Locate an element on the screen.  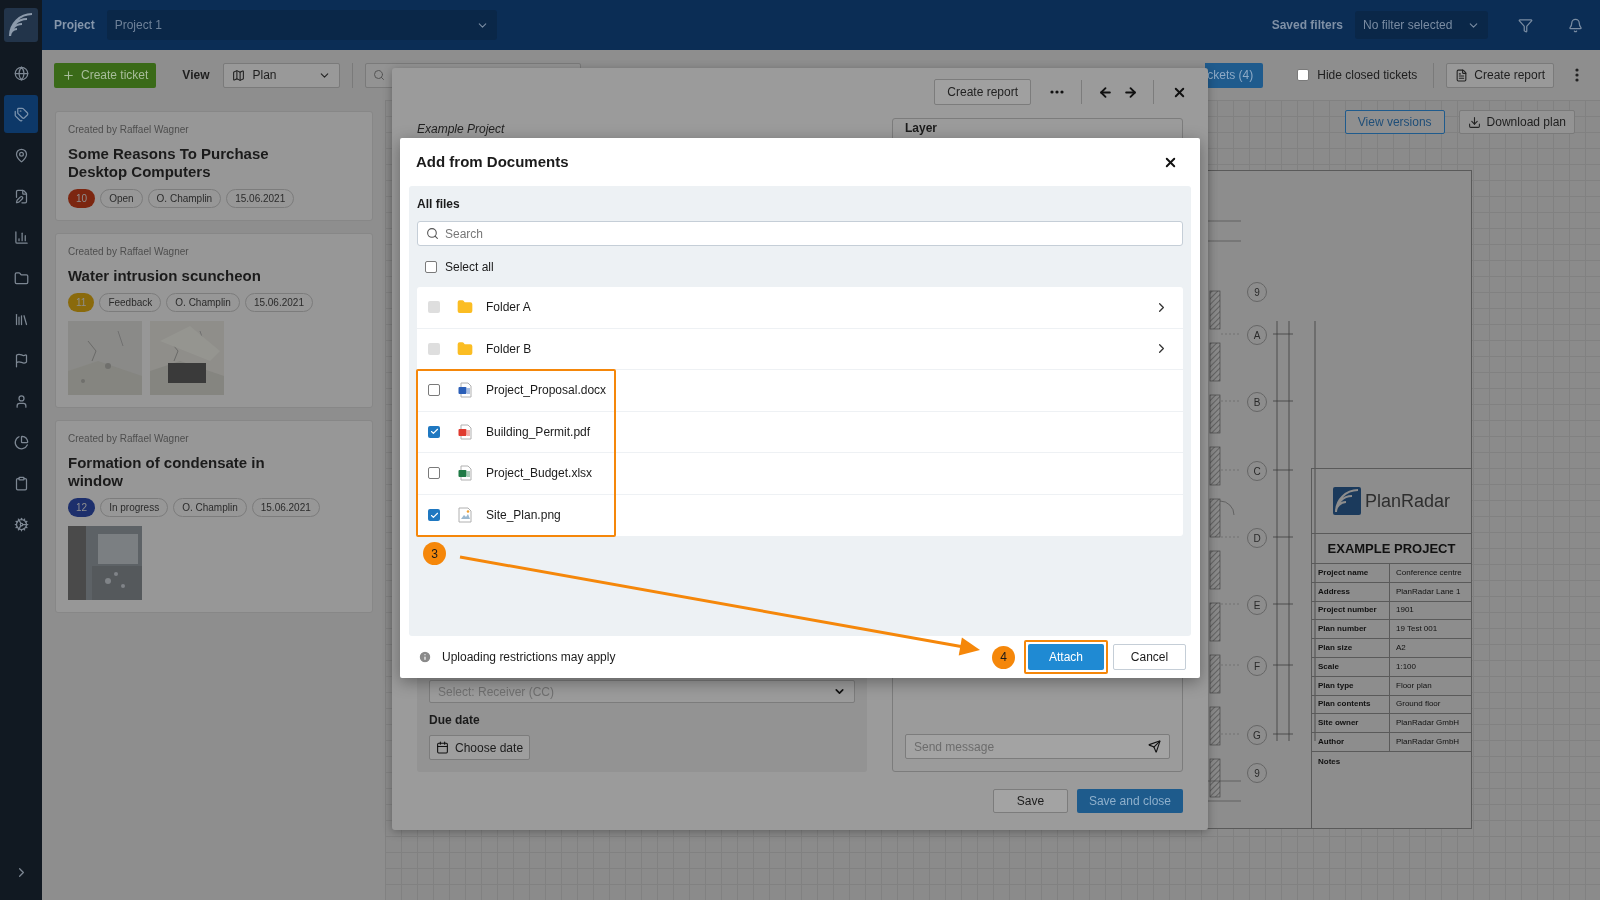
hide-closed-label: Hide closed tickets is located at coordinates (1367, 75).